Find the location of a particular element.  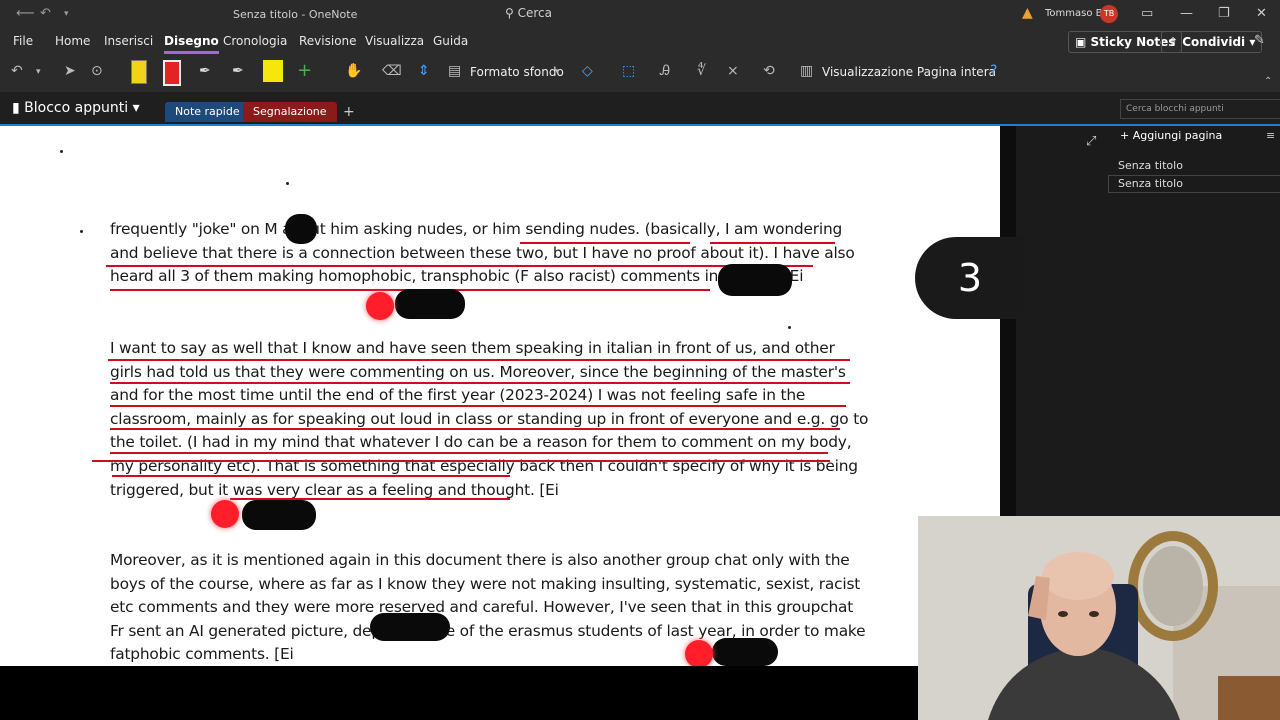

back-icon: ⟵ is located at coordinates (25, 13).